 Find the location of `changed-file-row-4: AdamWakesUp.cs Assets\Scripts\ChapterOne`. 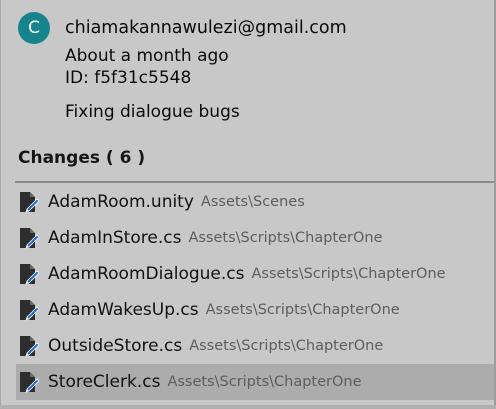

changed-file-row-4: AdamWakesUp.cs Assets\Scripts\ChapterOne is located at coordinates (255, 310).